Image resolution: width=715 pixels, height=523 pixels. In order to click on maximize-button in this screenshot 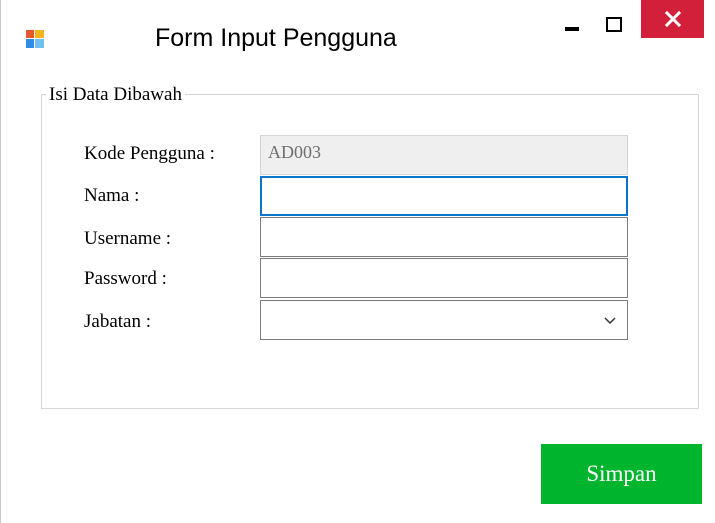, I will do `click(614, 24)`.